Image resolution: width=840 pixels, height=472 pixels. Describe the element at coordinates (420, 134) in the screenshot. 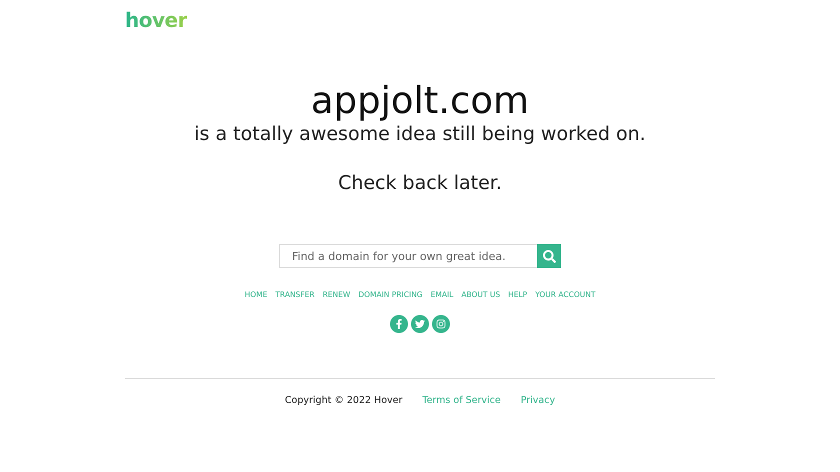

I see `tagline: is a totally awesome idea still being worked on.` at that location.